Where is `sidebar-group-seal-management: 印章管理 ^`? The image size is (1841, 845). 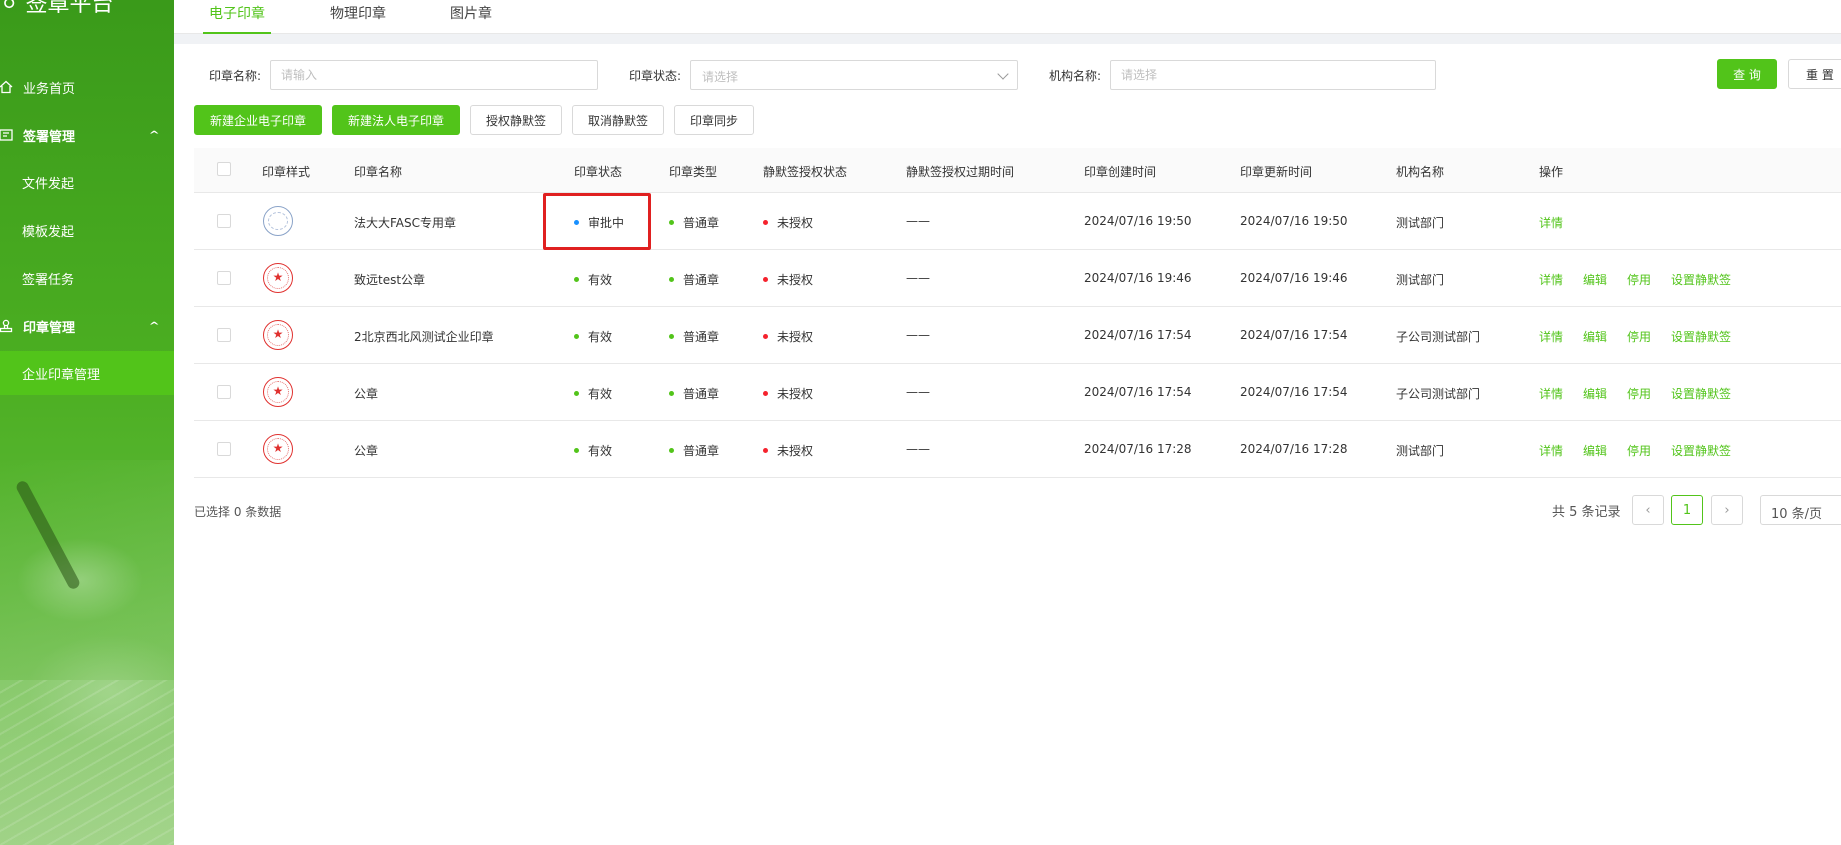
sidebar-group-seal-management: 印章管理 ^ is located at coordinates (87, 326).